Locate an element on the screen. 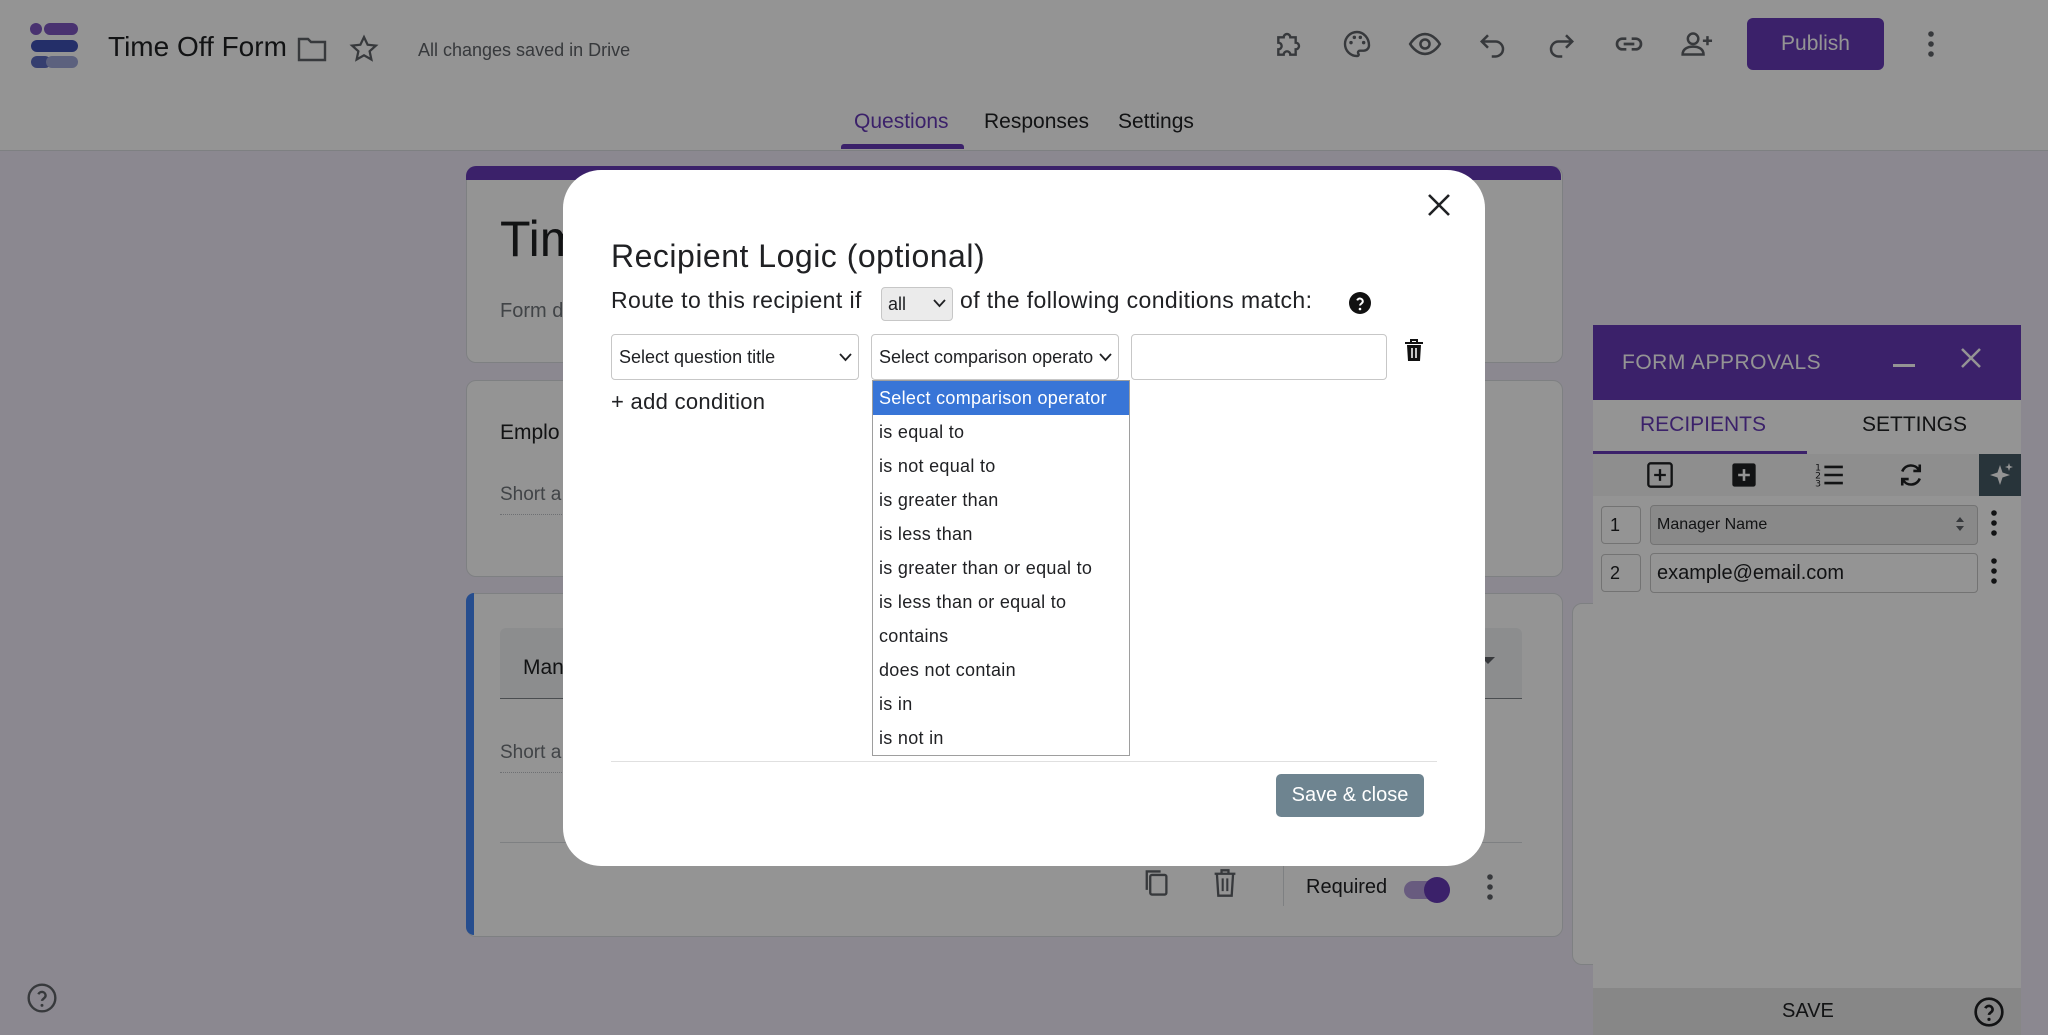 This screenshot has height=1035, width=2048. comparison-operator-select-value: Select comparison operator is located at coordinates (986, 356).